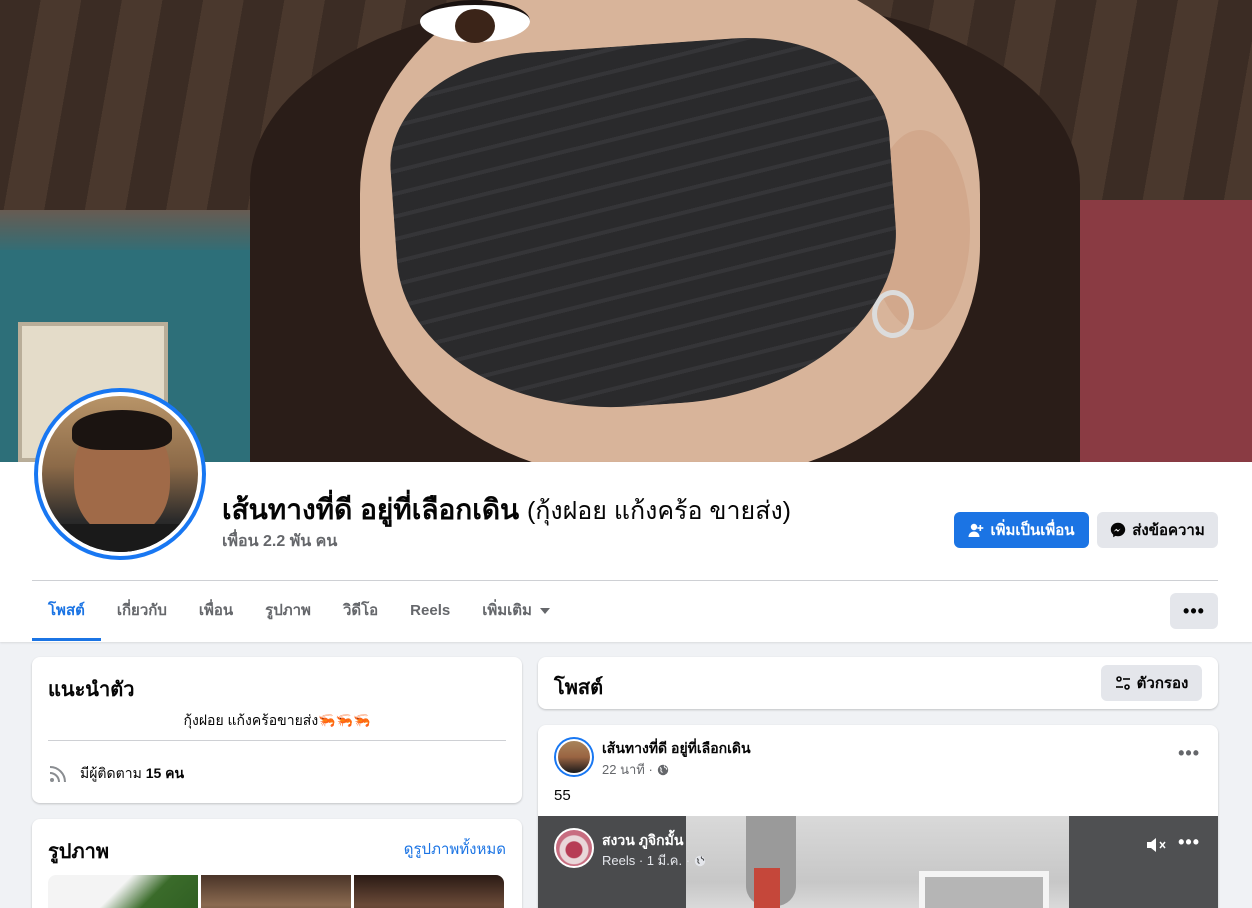 The height and width of the screenshot is (908, 1252). I want to click on more-options-button: •••, so click(1194, 611).